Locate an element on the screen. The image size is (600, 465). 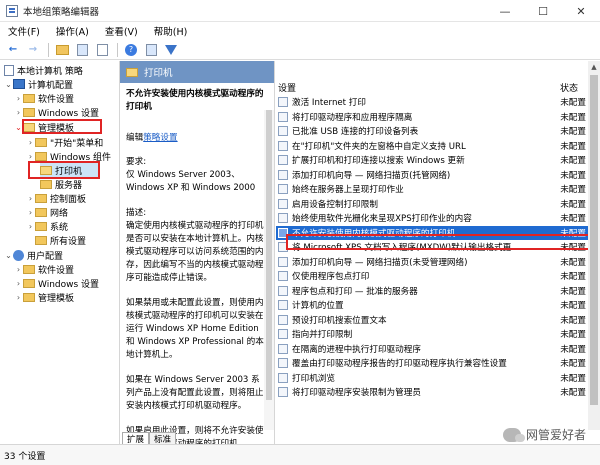
tree-node-user-config: ⌄ 用户配置 is located at coordinates (33, 255).